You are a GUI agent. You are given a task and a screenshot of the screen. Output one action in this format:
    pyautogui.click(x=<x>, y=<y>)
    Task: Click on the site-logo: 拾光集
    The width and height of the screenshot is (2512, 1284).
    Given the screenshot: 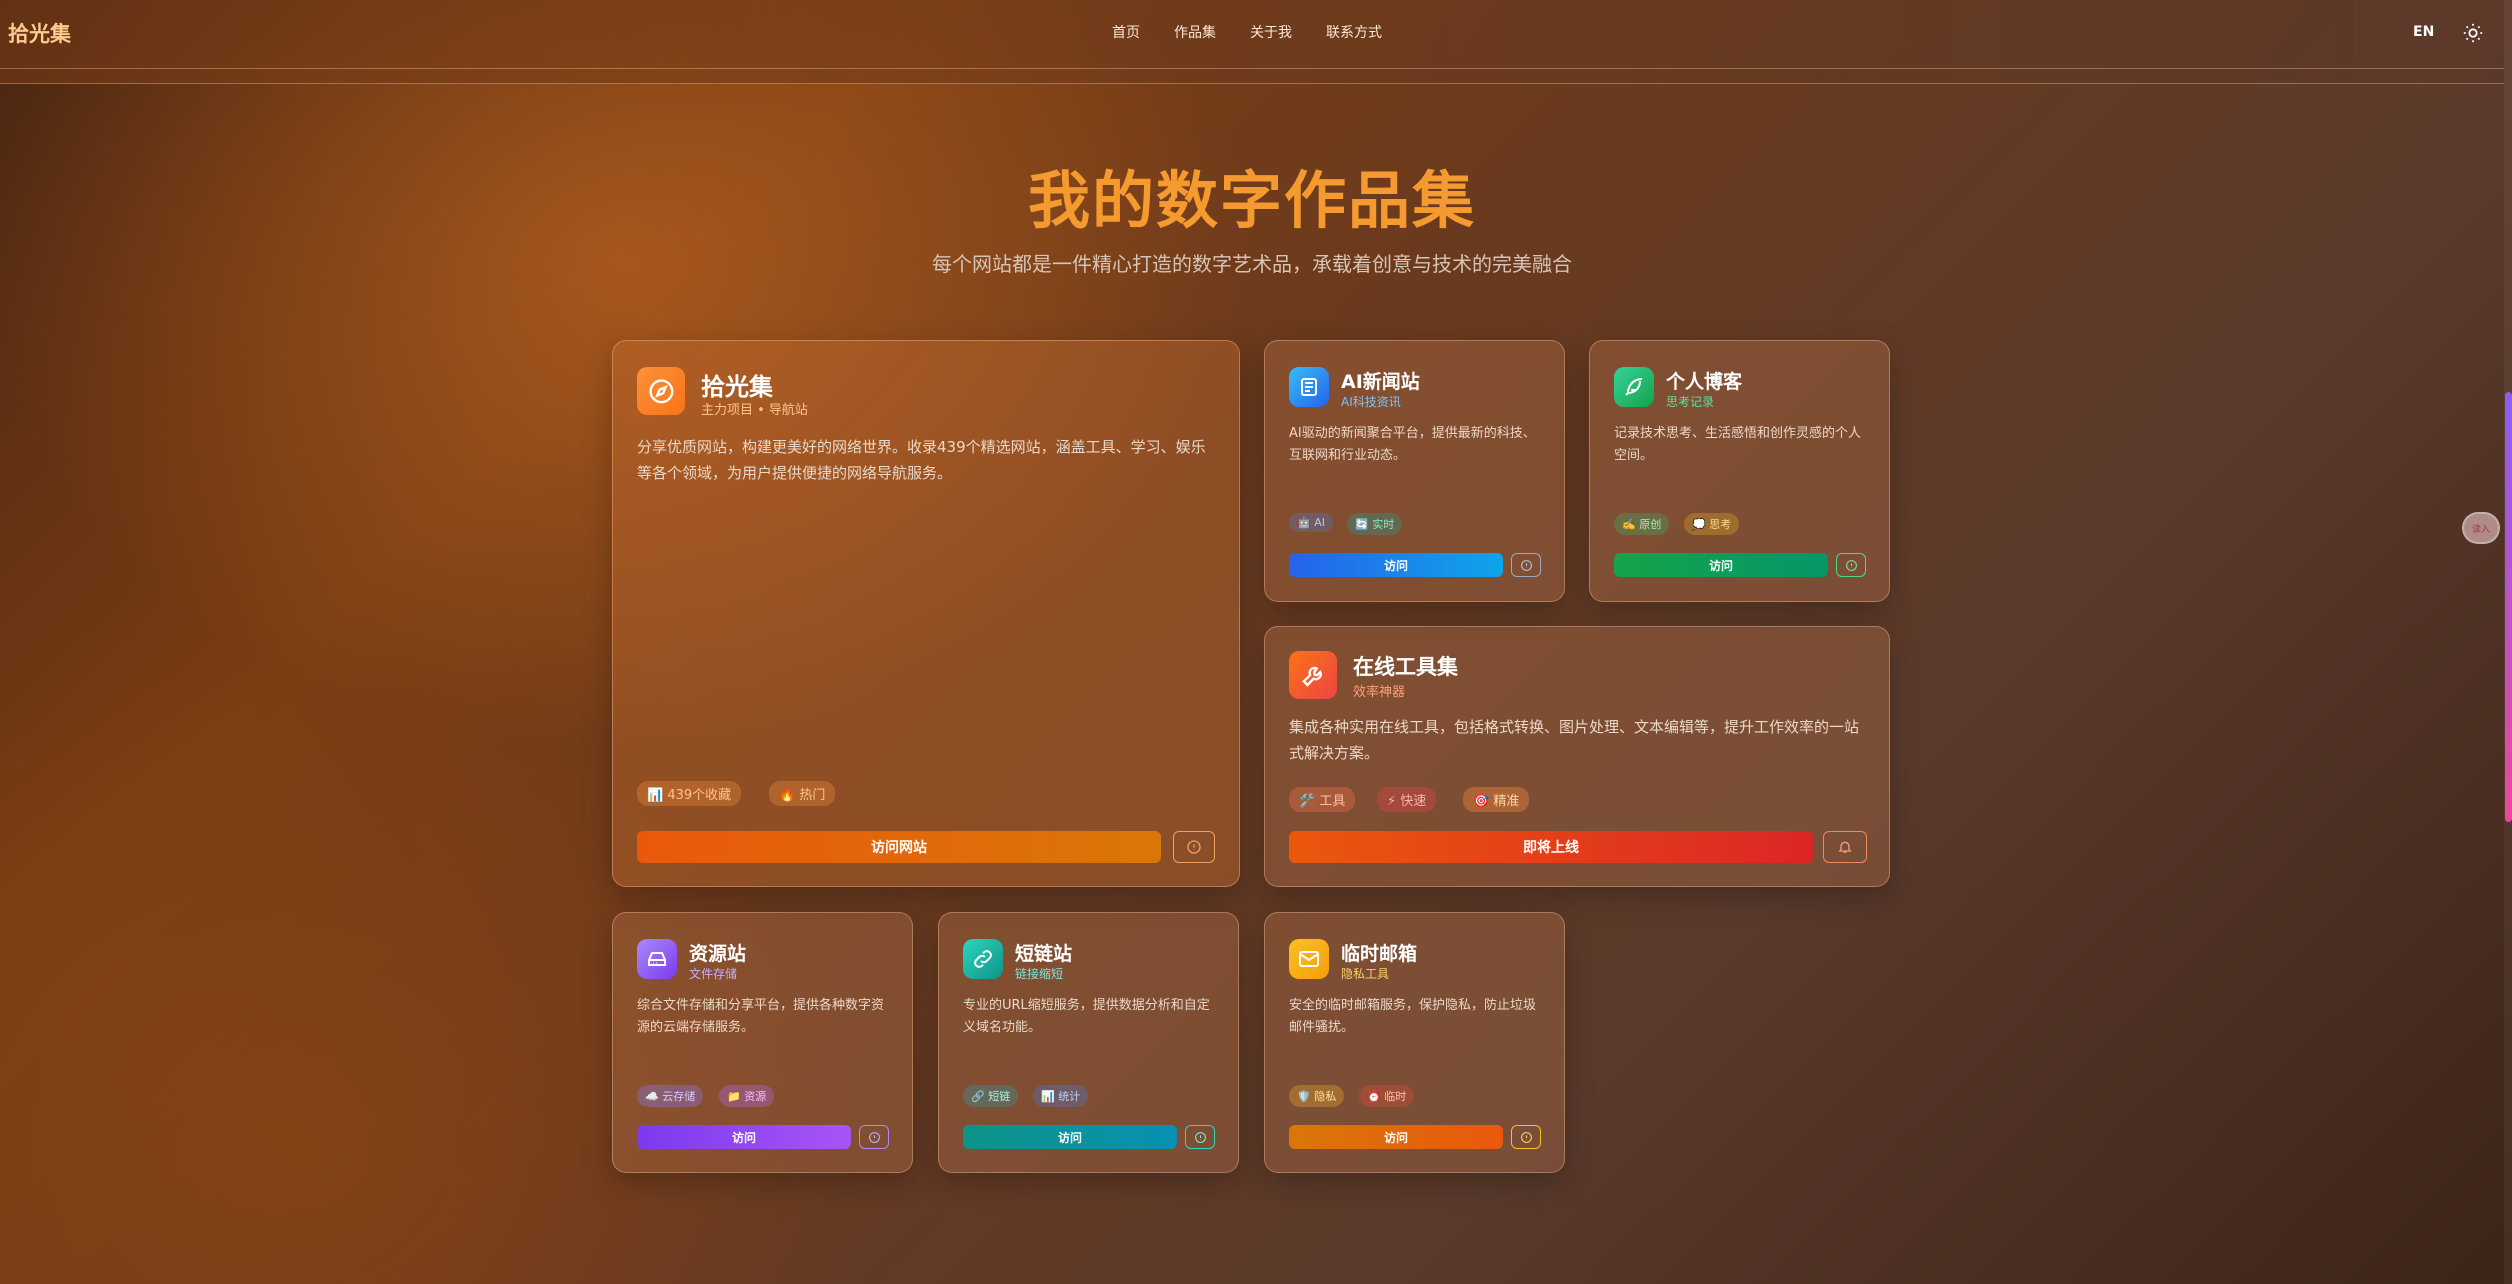 What is the action you would take?
    pyautogui.click(x=39, y=33)
    